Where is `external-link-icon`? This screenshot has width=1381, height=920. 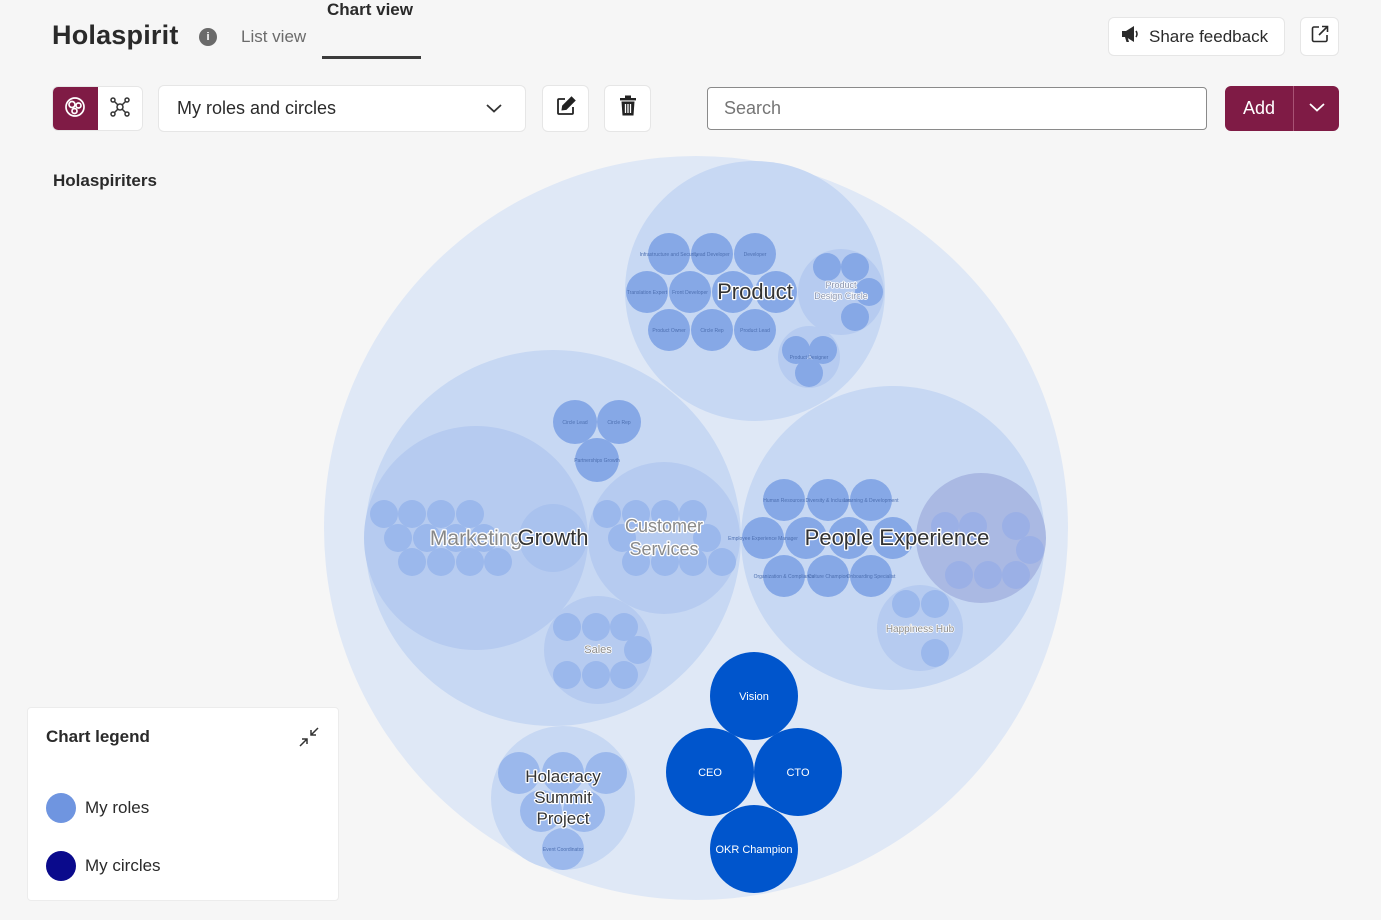
external-link-icon is located at coordinates (1320, 36).